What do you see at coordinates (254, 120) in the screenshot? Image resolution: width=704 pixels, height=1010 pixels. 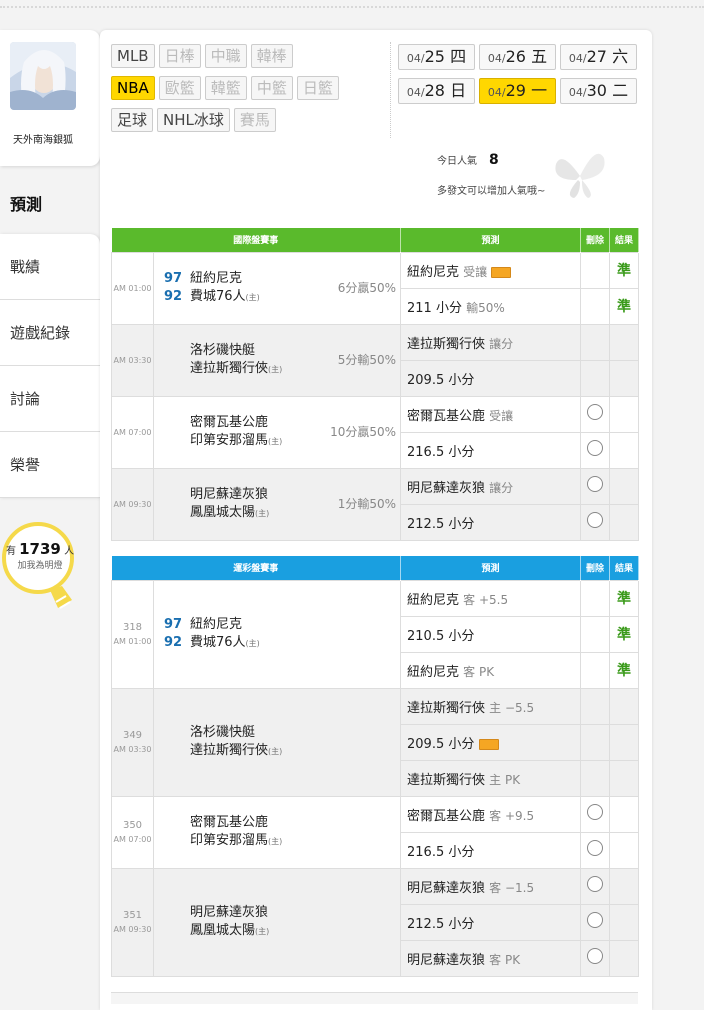 I see `league-tag: 賽馬` at bounding box center [254, 120].